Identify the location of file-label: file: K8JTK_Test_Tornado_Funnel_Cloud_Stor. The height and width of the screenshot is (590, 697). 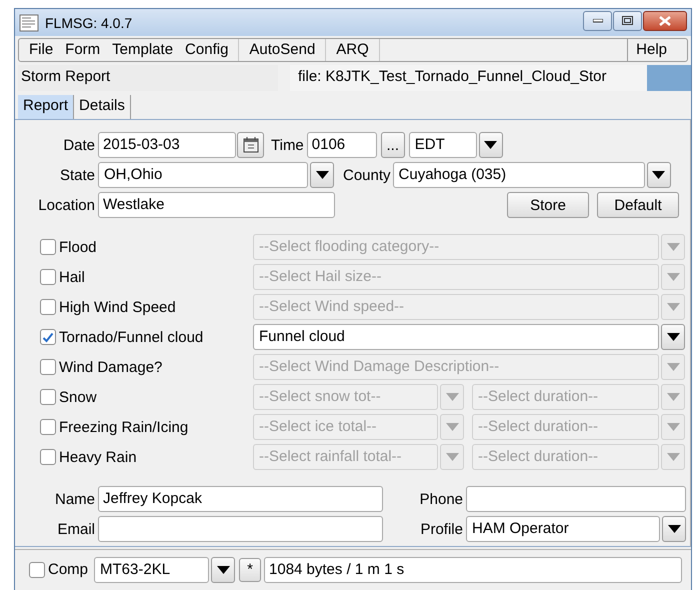
(468, 78).